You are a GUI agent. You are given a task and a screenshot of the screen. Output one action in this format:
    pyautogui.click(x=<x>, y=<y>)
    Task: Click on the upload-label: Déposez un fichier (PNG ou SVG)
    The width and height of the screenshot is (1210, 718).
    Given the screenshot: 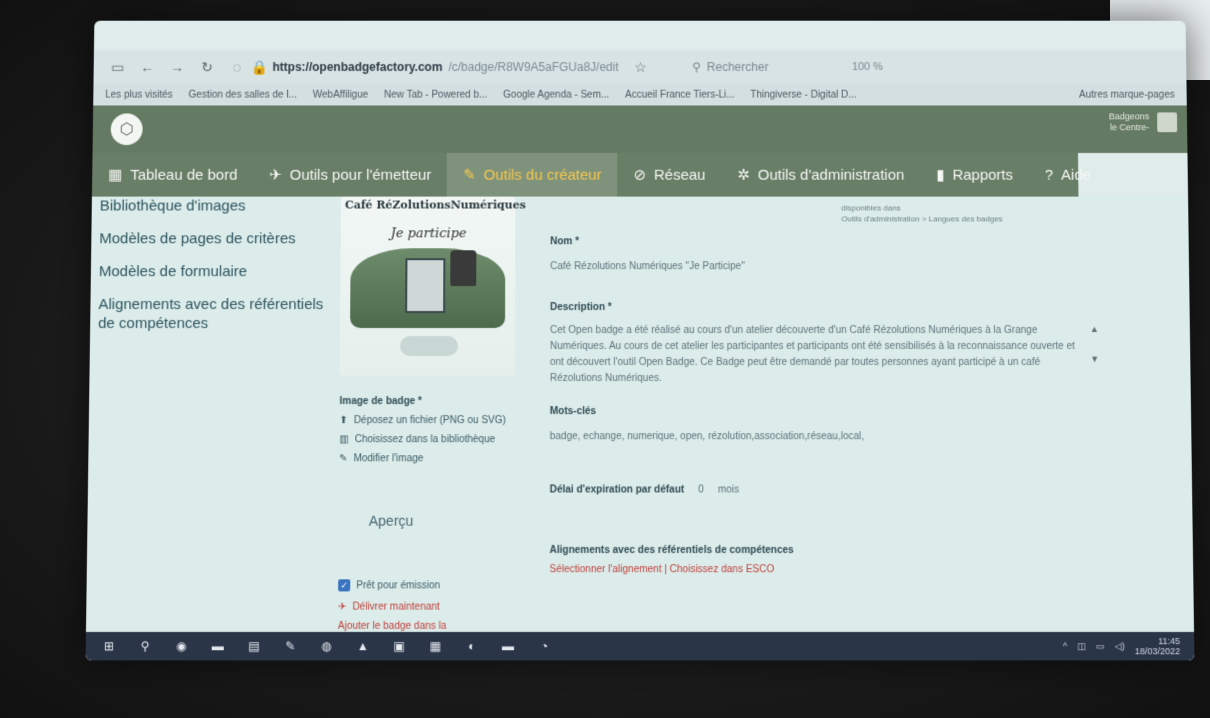 What is the action you would take?
    pyautogui.click(x=429, y=421)
    